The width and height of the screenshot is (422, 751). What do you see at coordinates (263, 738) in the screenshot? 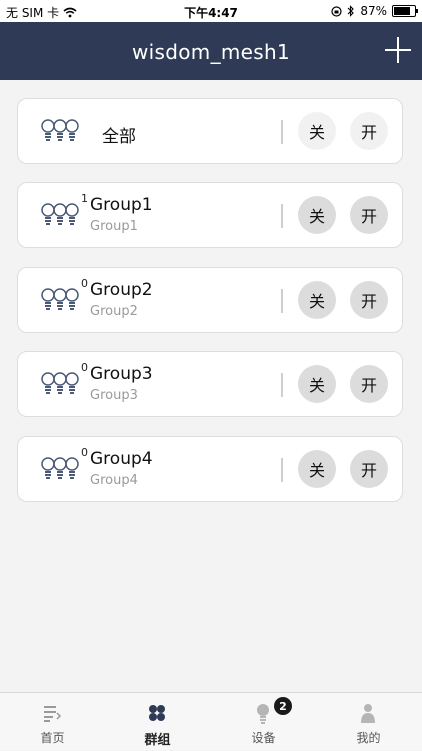
I see `tab-label: 设备` at bounding box center [263, 738].